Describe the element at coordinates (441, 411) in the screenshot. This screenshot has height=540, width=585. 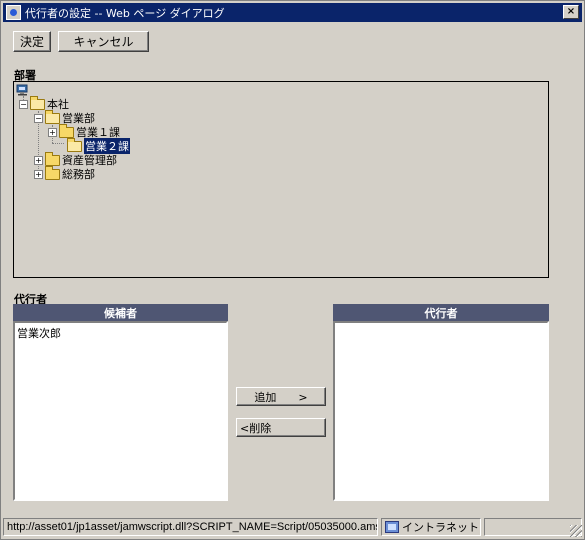
I see `proxies-listbox` at that location.